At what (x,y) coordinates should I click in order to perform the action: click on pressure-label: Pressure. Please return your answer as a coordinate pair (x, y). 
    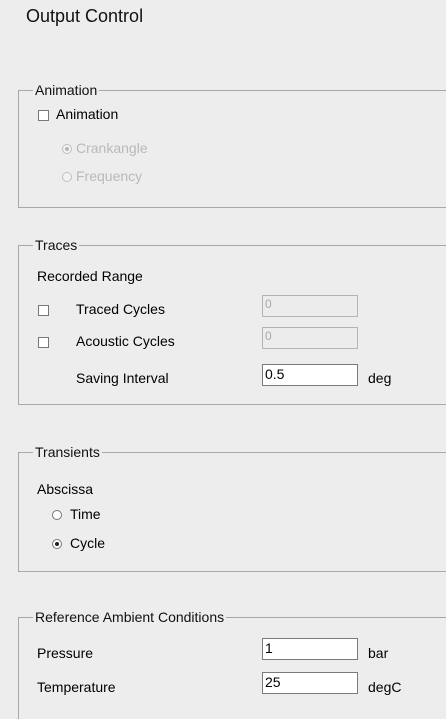
    Looking at the image, I should click on (65, 653).